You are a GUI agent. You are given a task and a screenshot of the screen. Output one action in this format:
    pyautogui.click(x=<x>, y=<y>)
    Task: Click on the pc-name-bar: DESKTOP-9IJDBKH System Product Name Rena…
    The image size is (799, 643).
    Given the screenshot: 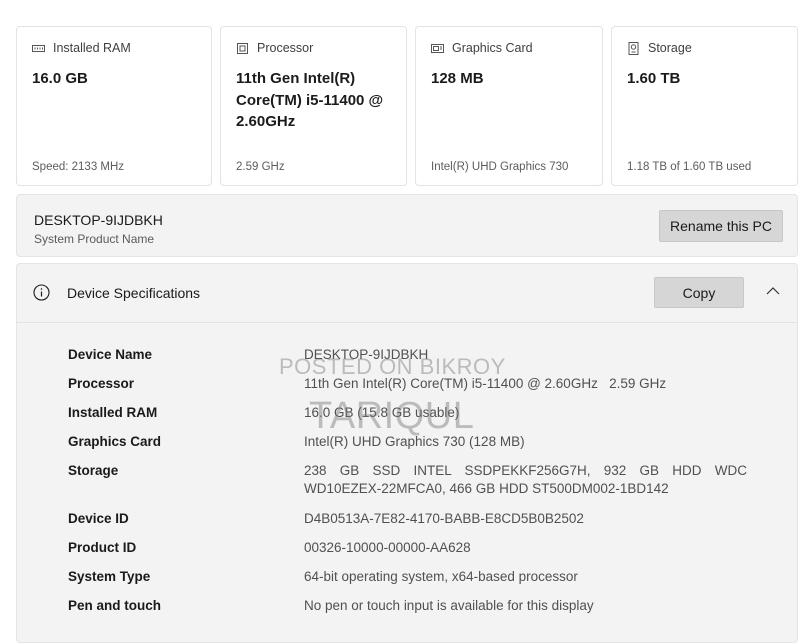 What is the action you would take?
    pyautogui.click(x=407, y=225)
    